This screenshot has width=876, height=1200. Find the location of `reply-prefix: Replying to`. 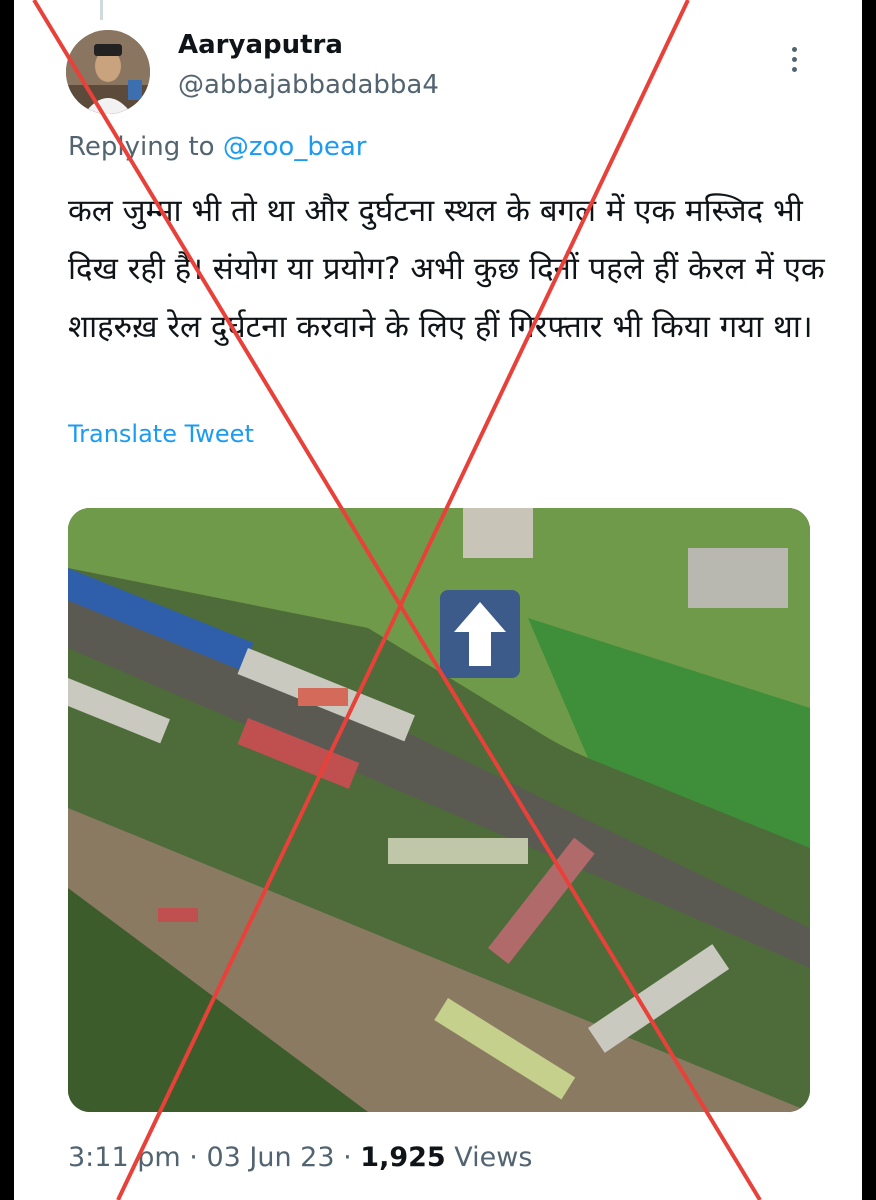

reply-prefix: Replying to is located at coordinates (141, 147).